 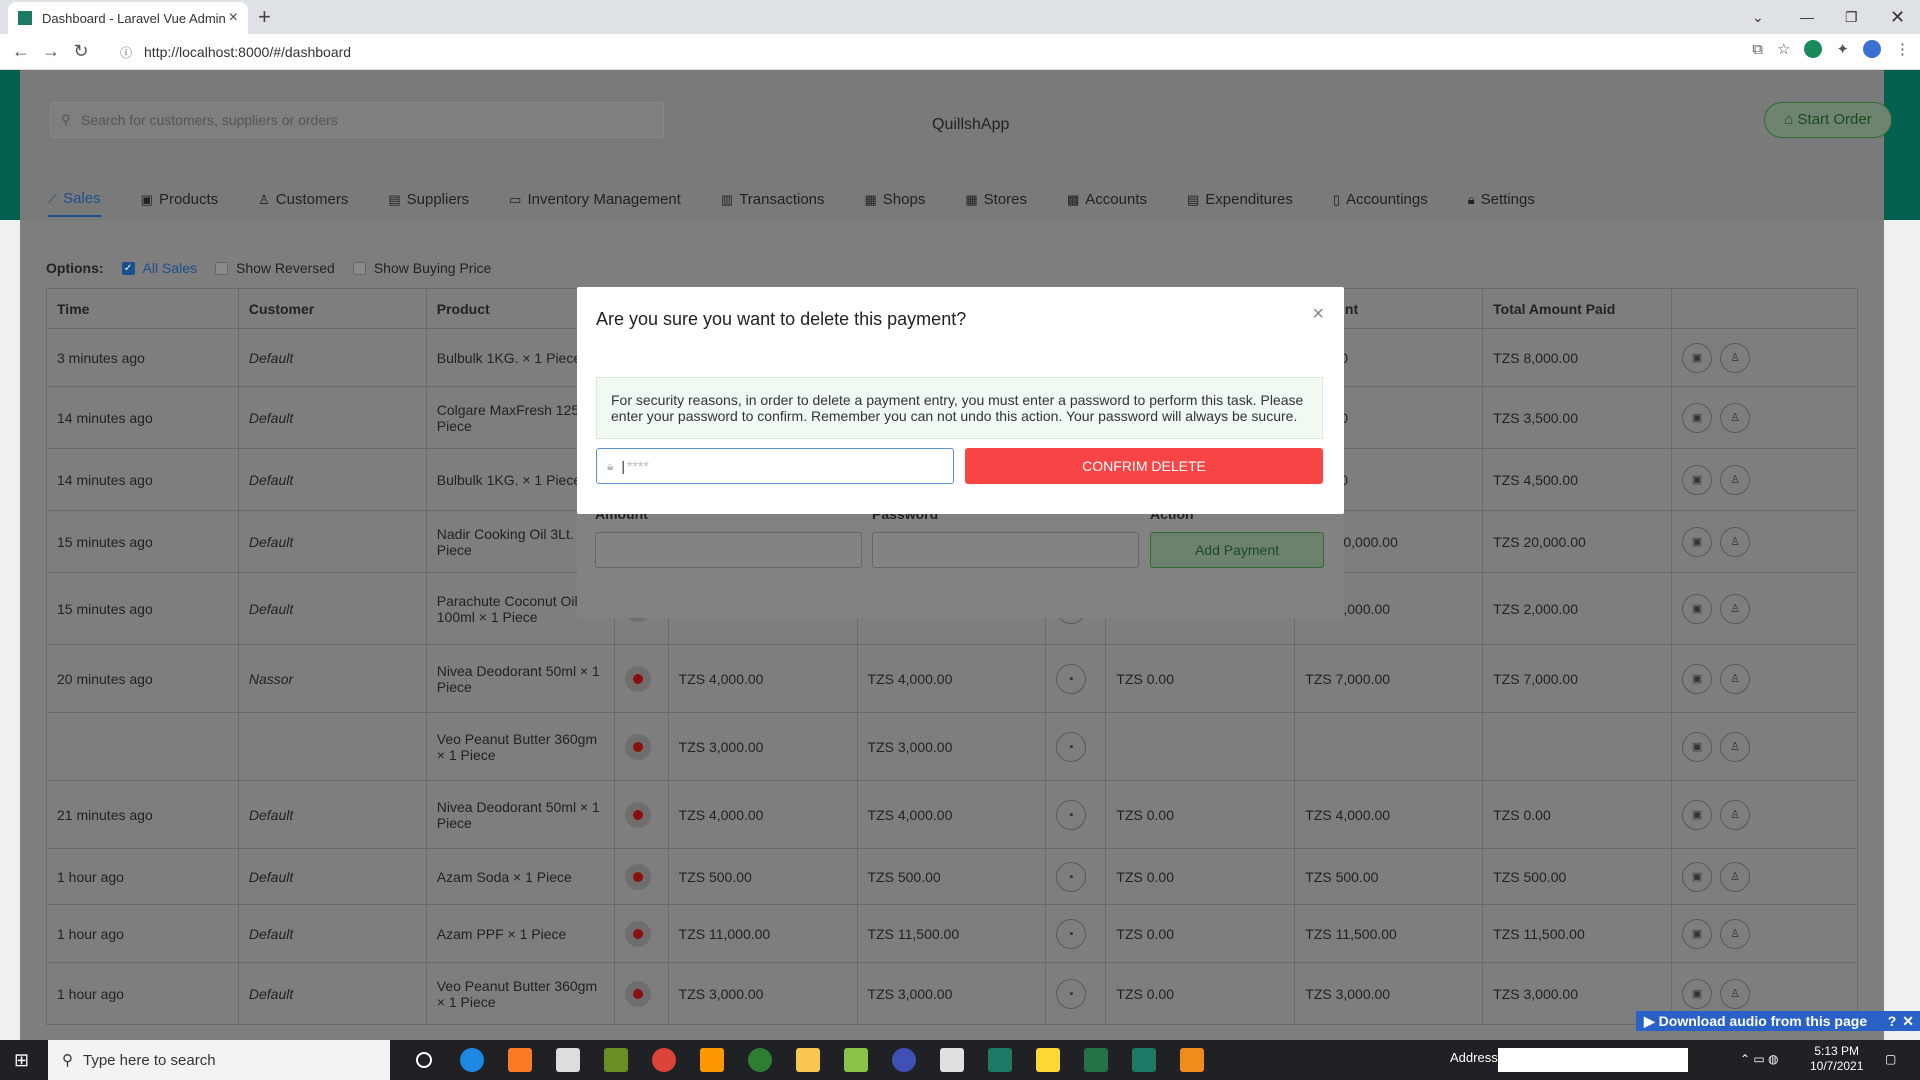 I want to click on sublime-icon, so click(x=712, y=1060).